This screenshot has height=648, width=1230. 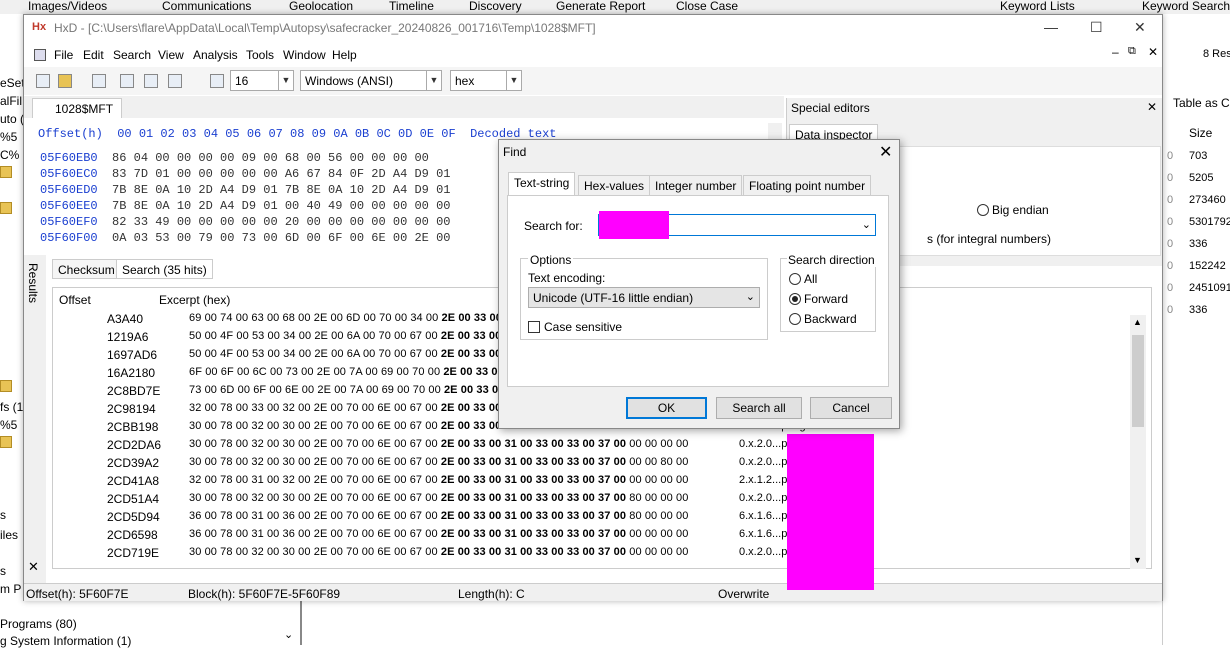 What do you see at coordinates (1037, 6) in the screenshot?
I see `keyword-lists-button: Keyword Lists` at bounding box center [1037, 6].